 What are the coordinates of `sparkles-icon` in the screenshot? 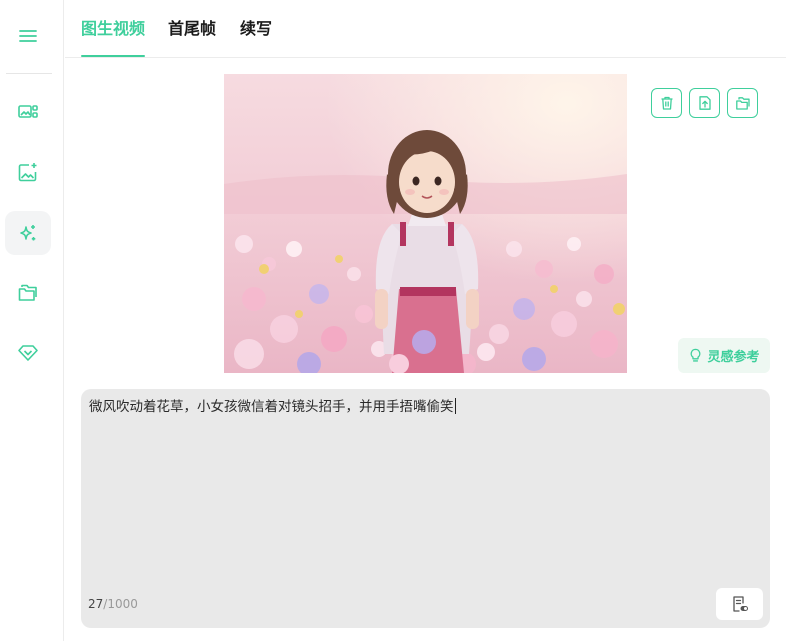 It's located at (28, 233).